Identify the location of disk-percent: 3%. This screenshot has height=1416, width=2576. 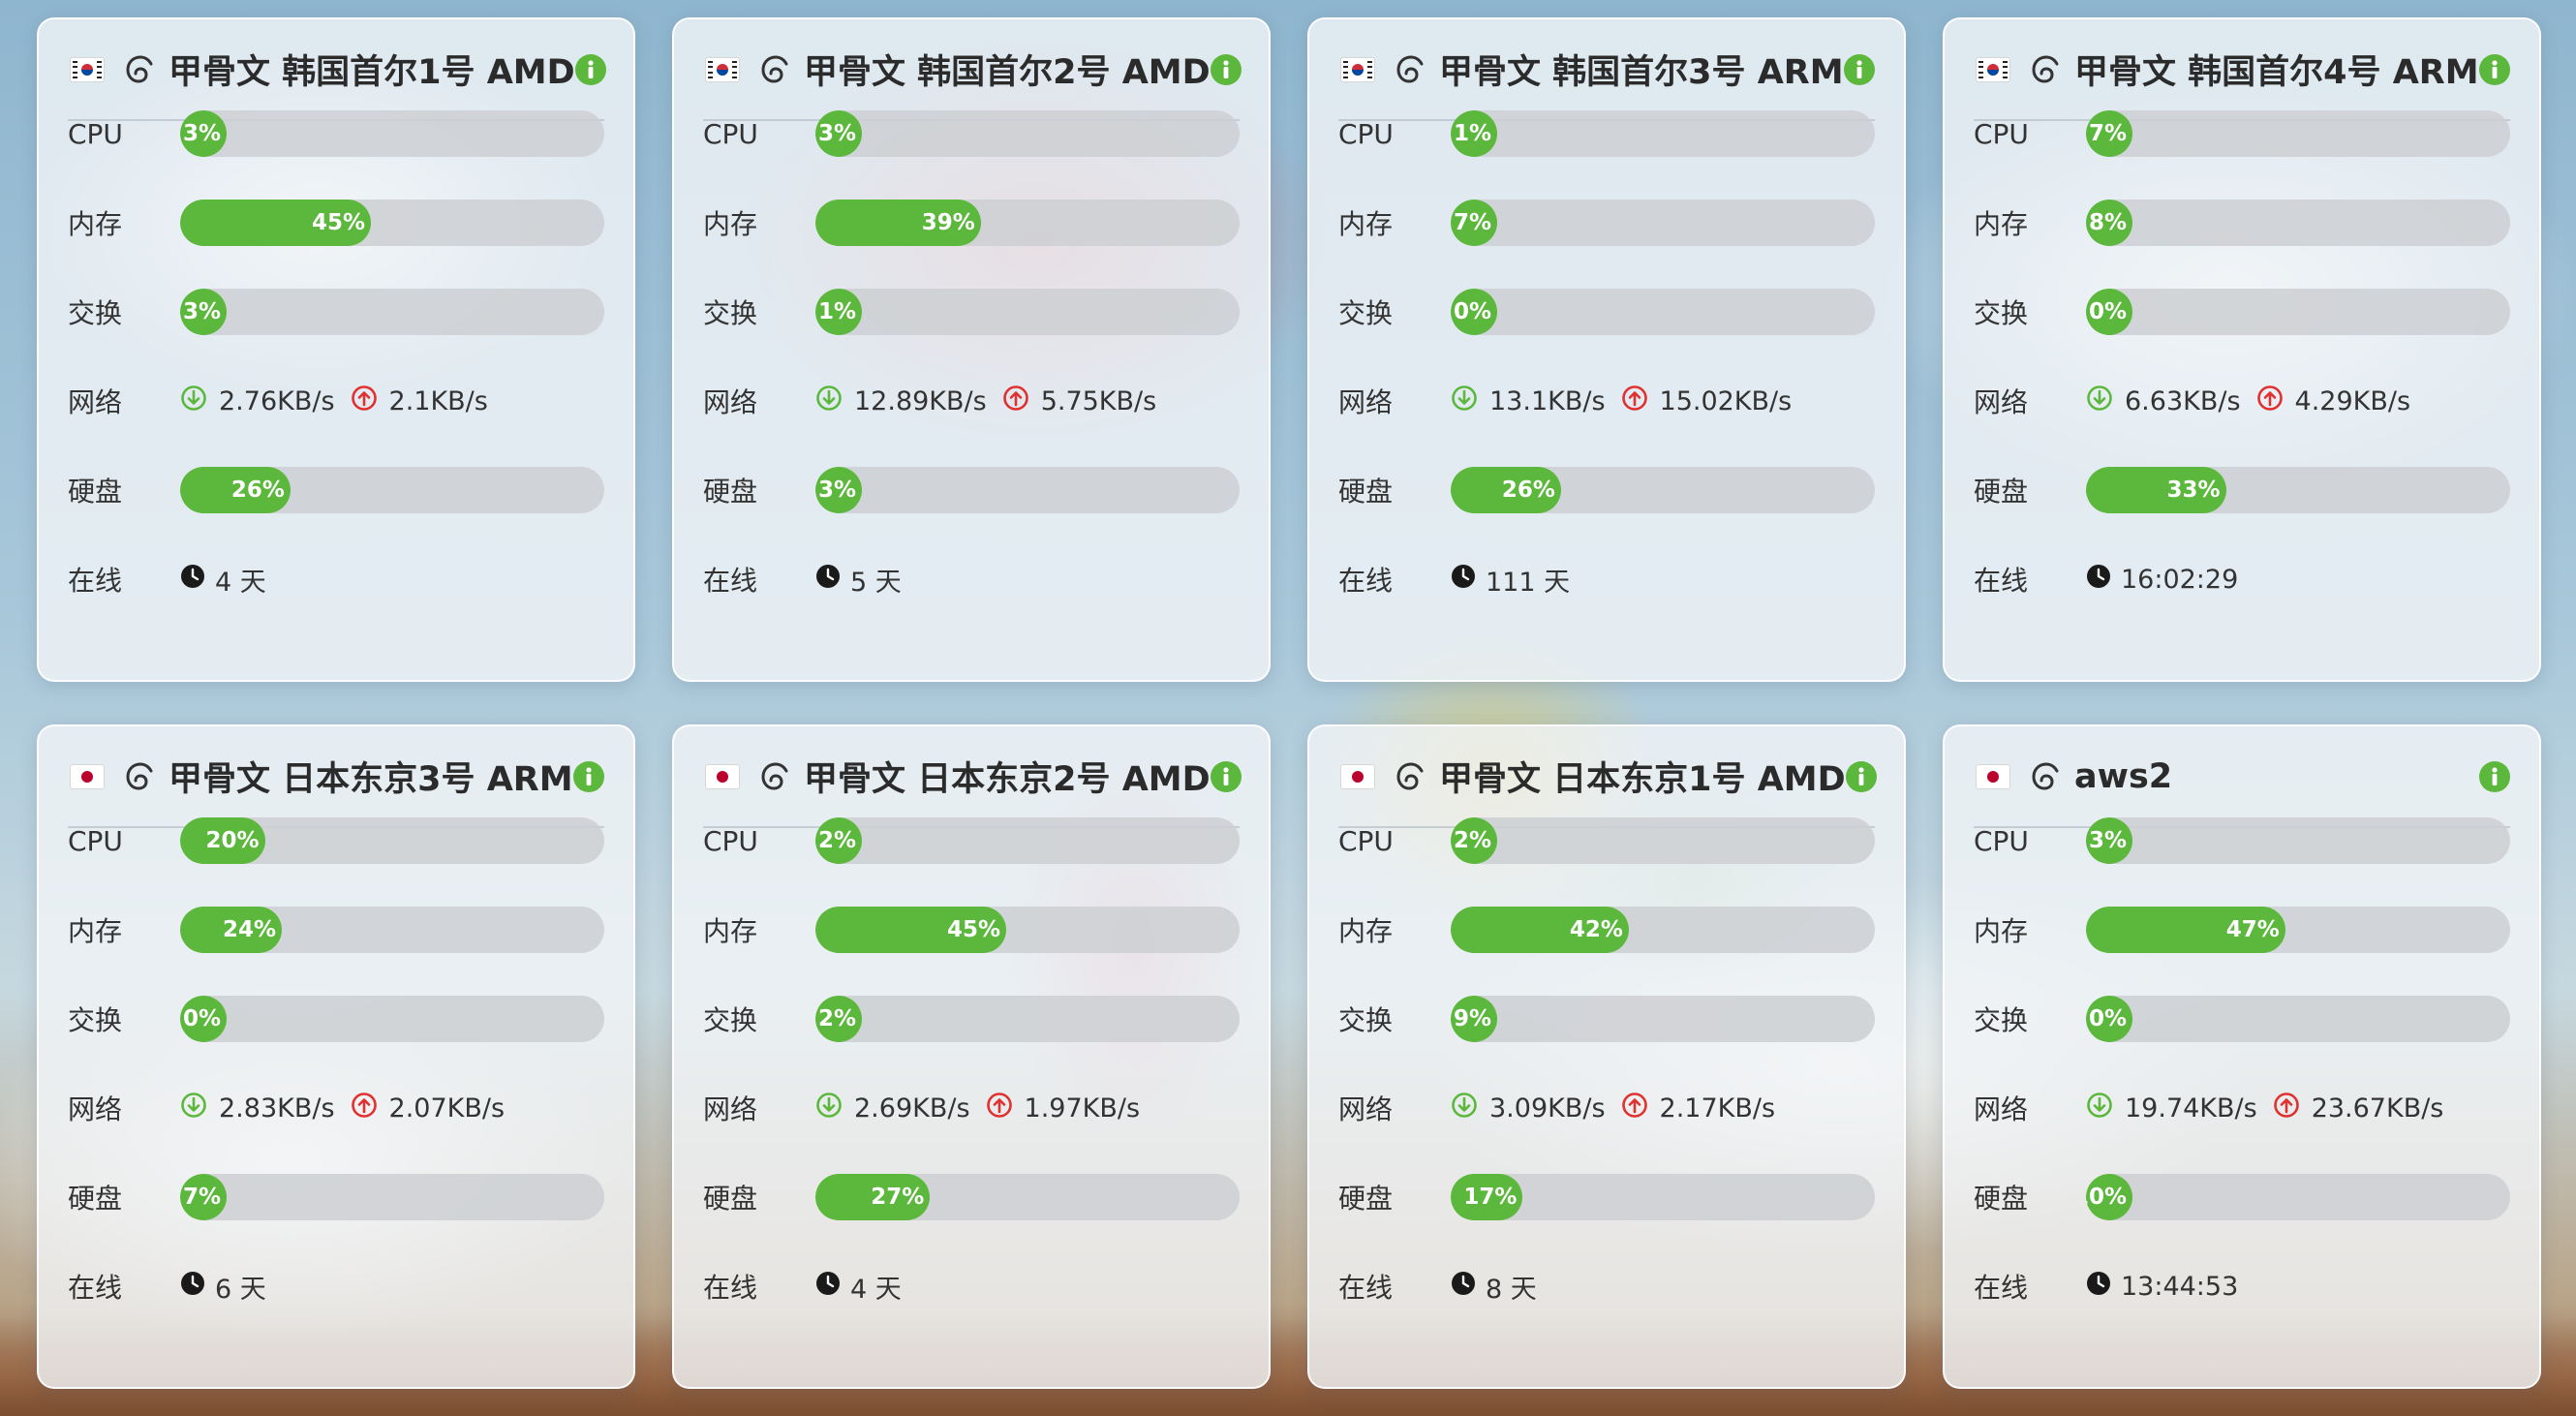
(836, 490).